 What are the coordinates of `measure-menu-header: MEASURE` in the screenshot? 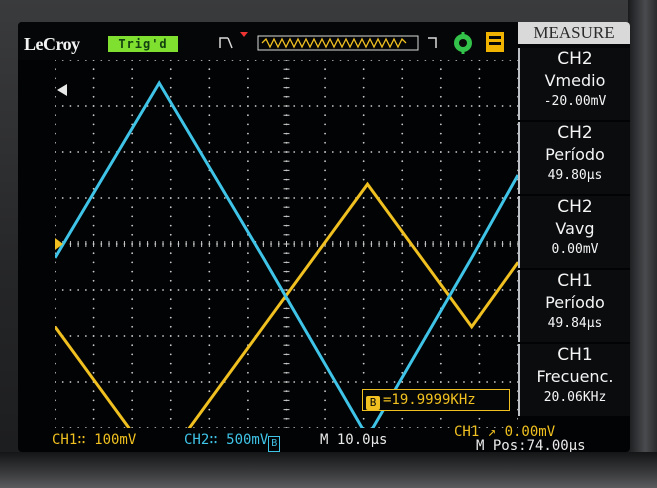 It's located at (574, 33).